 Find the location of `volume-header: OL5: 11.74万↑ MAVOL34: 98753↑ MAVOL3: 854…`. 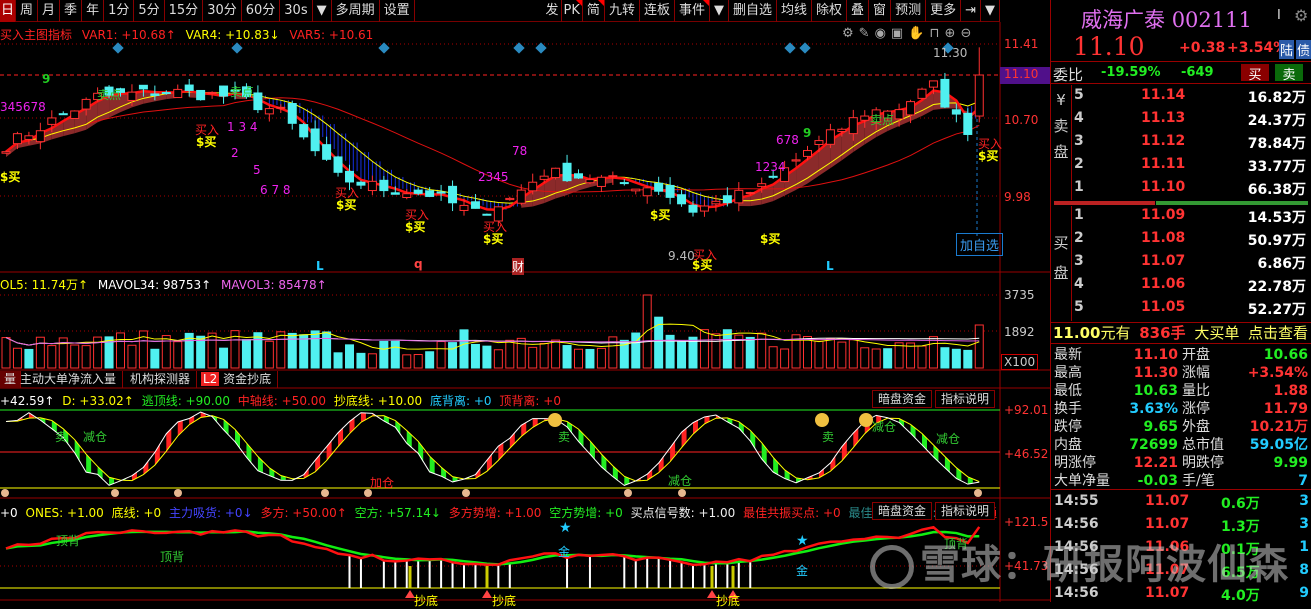

volume-header: OL5: 11.74万↑ MAVOL34: 98753↑ MAVOL3: 854… is located at coordinates (163, 284).